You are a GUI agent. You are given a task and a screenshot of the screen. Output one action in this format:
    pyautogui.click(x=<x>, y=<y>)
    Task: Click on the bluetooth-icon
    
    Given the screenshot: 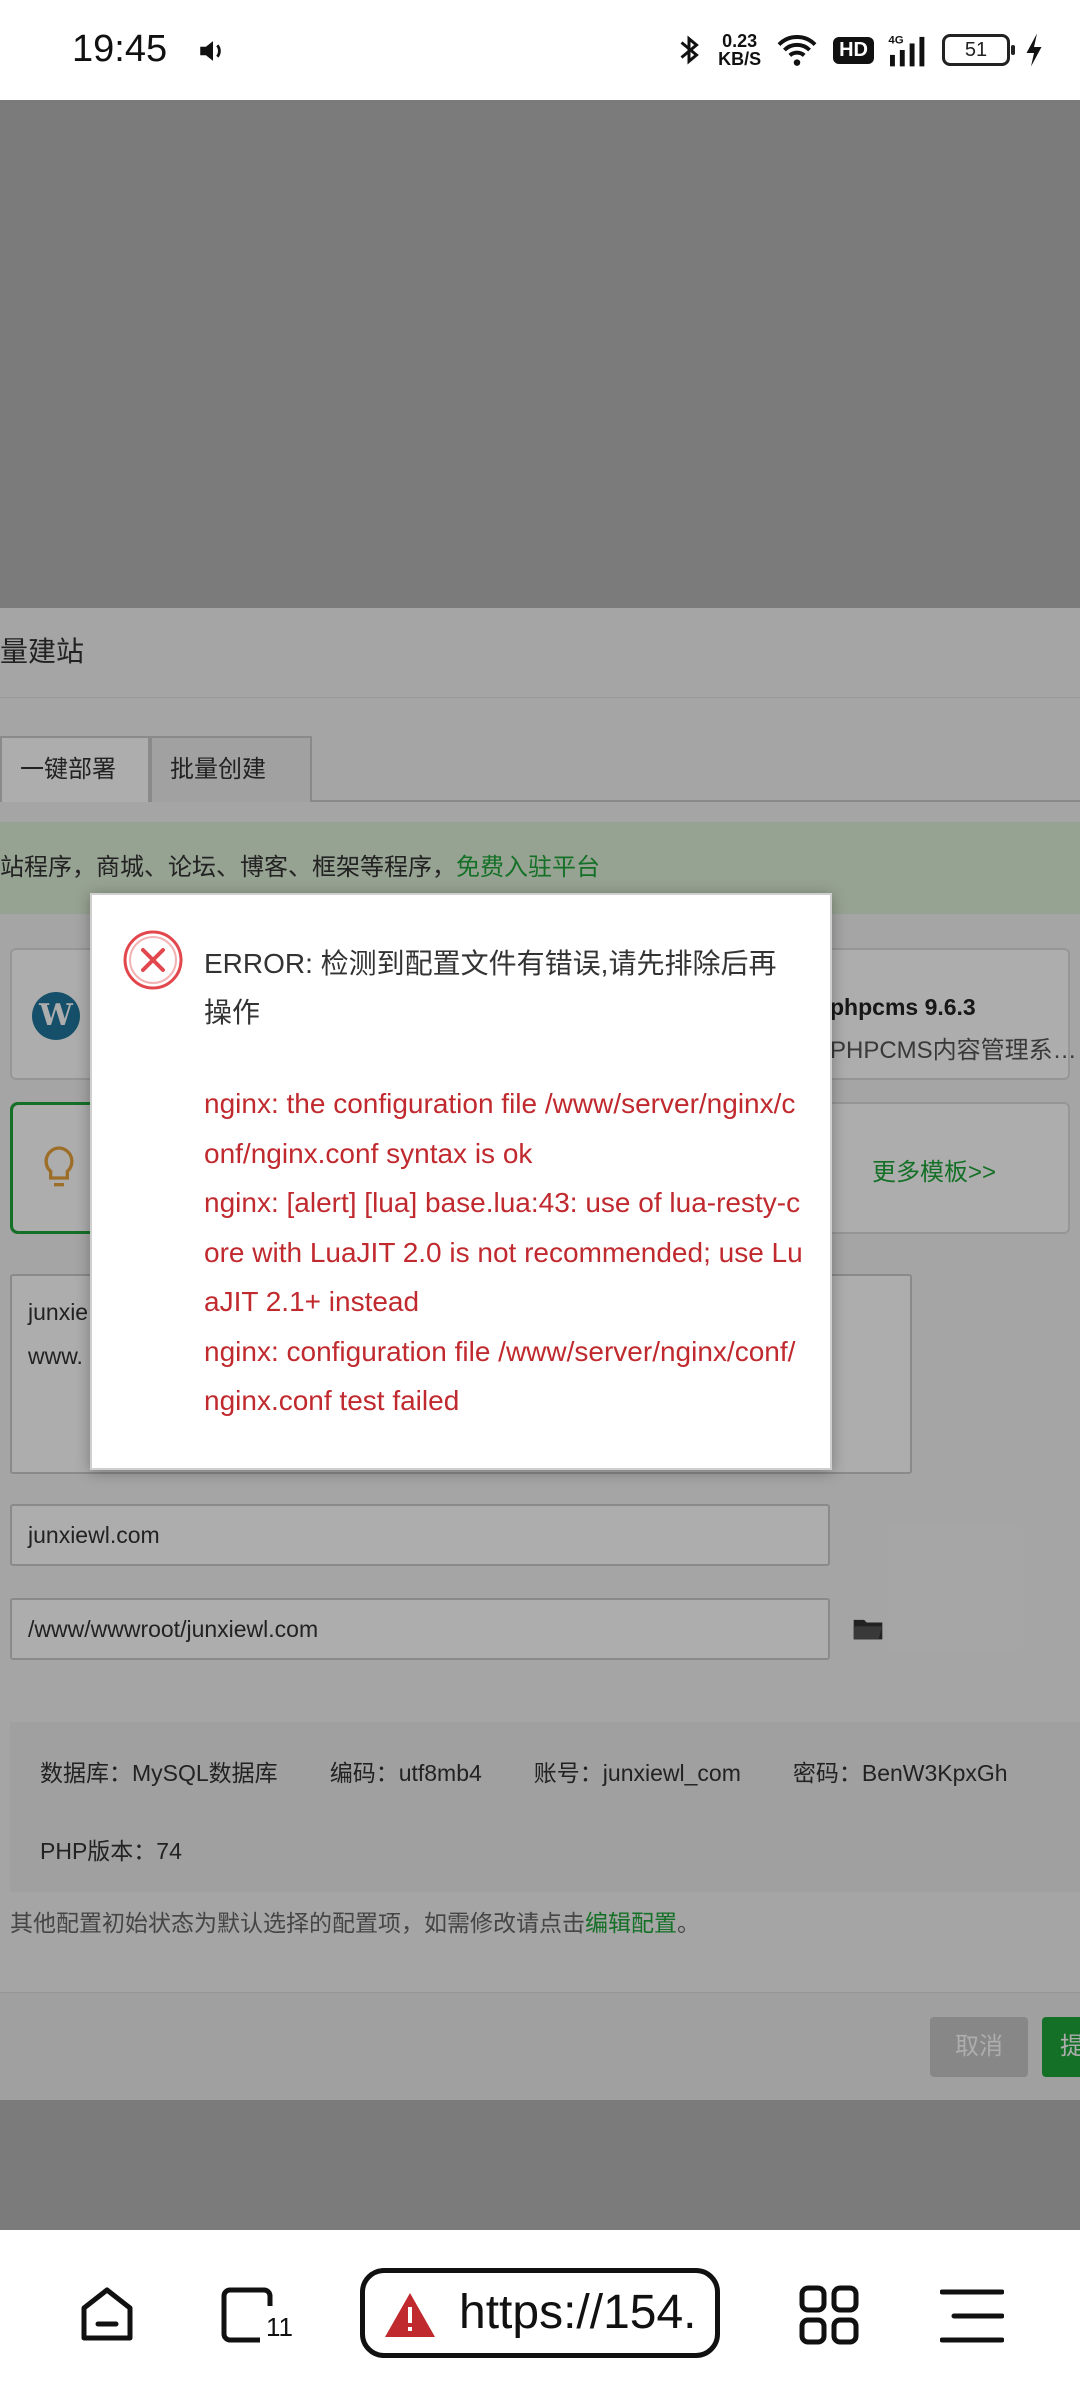 What is the action you would take?
    pyautogui.click(x=689, y=50)
    